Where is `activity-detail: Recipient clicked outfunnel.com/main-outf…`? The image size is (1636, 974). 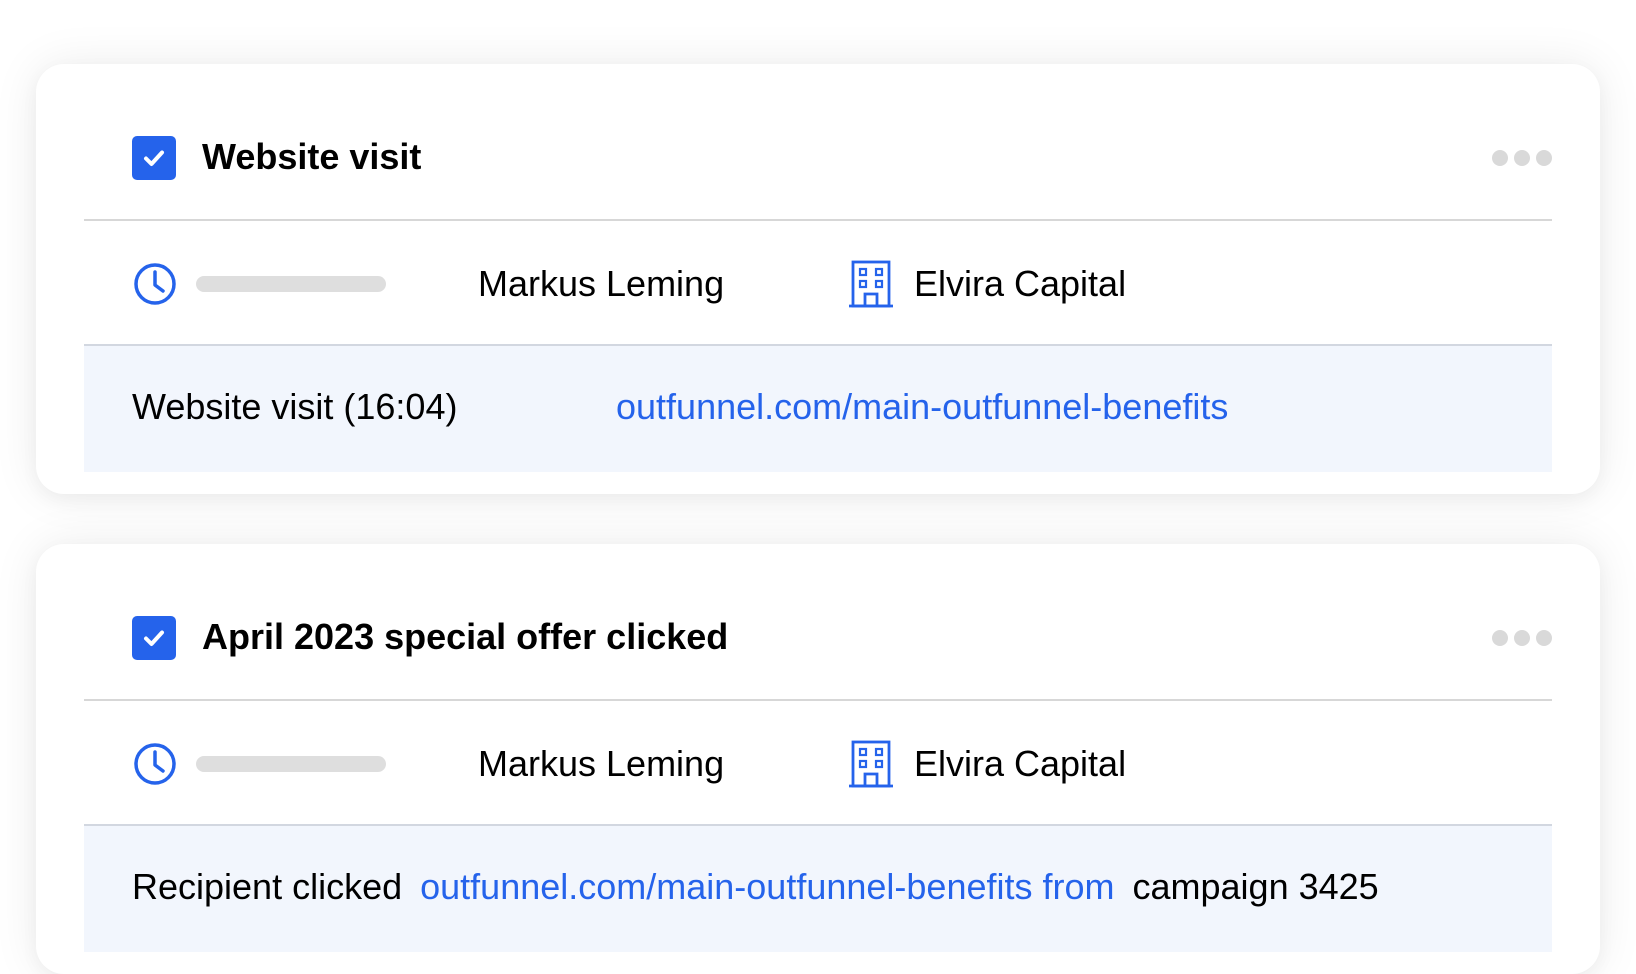 activity-detail: Recipient clicked outfunnel.com/main-outf… is located at coordinates (818, 889).